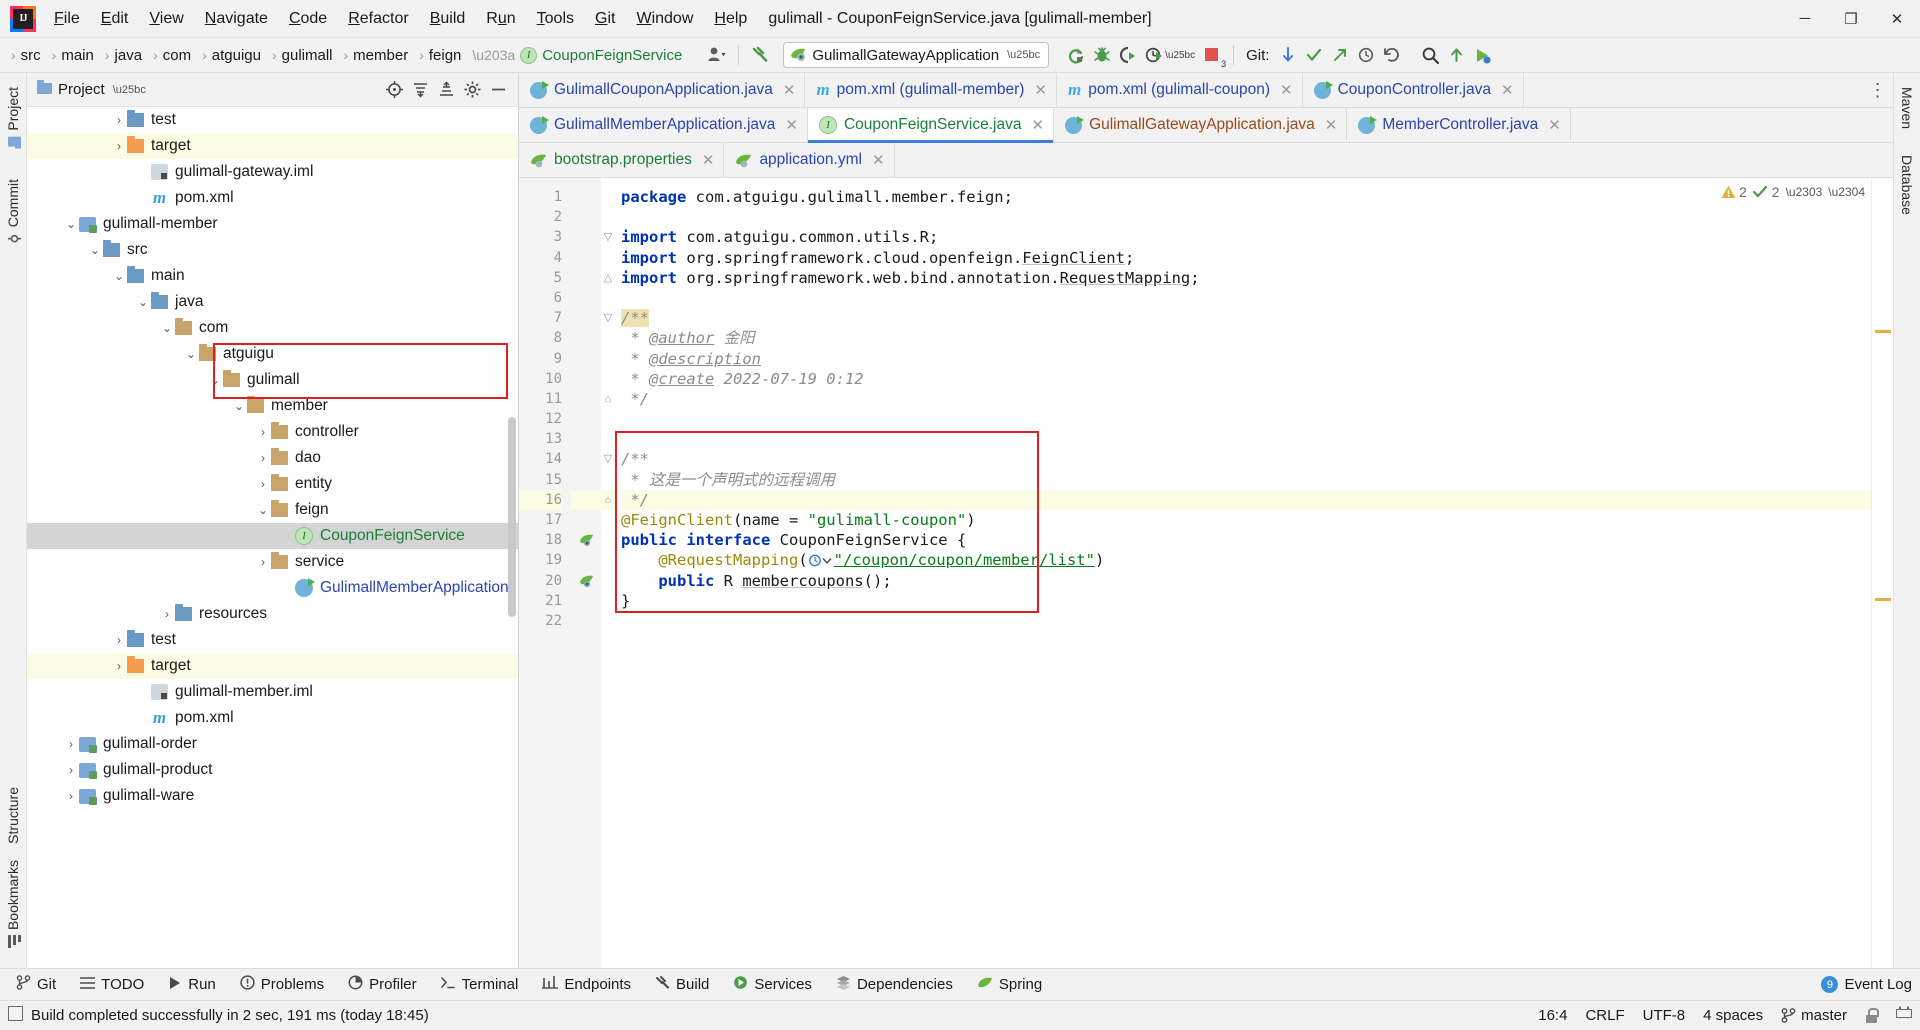  I want to click on maximize-button: ❐, so click(1851, 19).